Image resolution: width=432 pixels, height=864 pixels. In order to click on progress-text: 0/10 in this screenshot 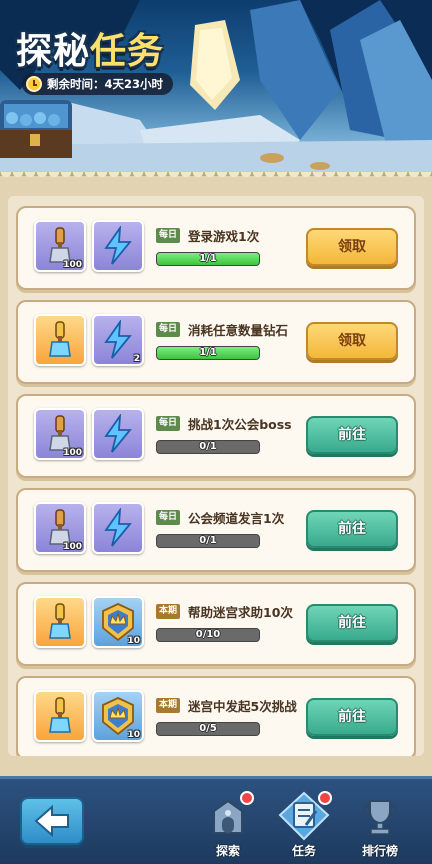, I will do `click(208, 634)`.